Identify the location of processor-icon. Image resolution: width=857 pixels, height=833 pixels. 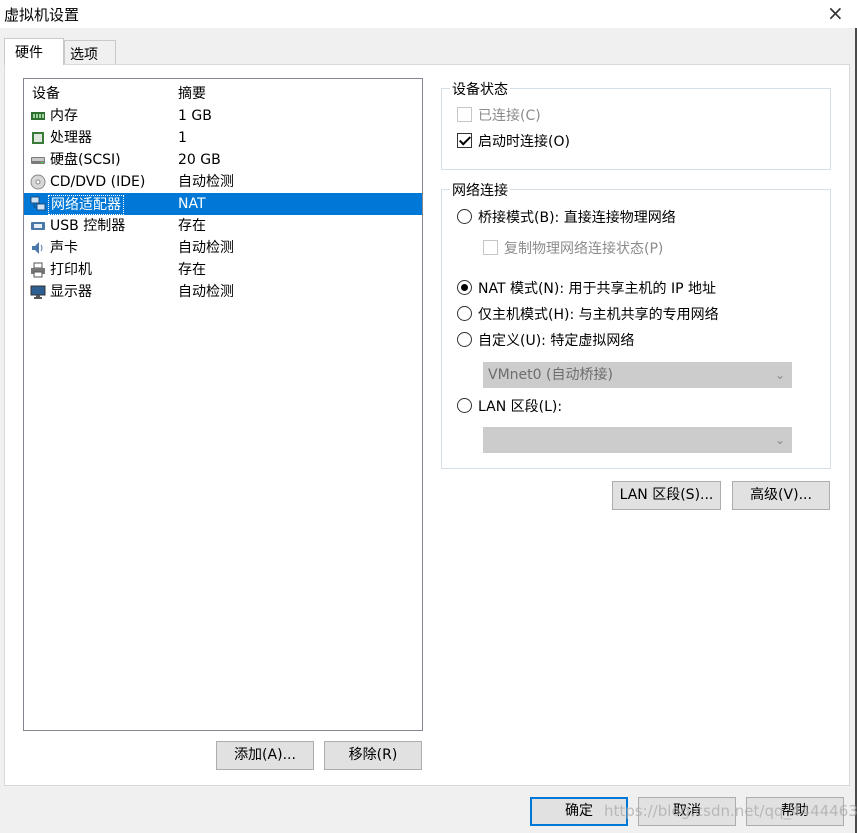
(38, 138).